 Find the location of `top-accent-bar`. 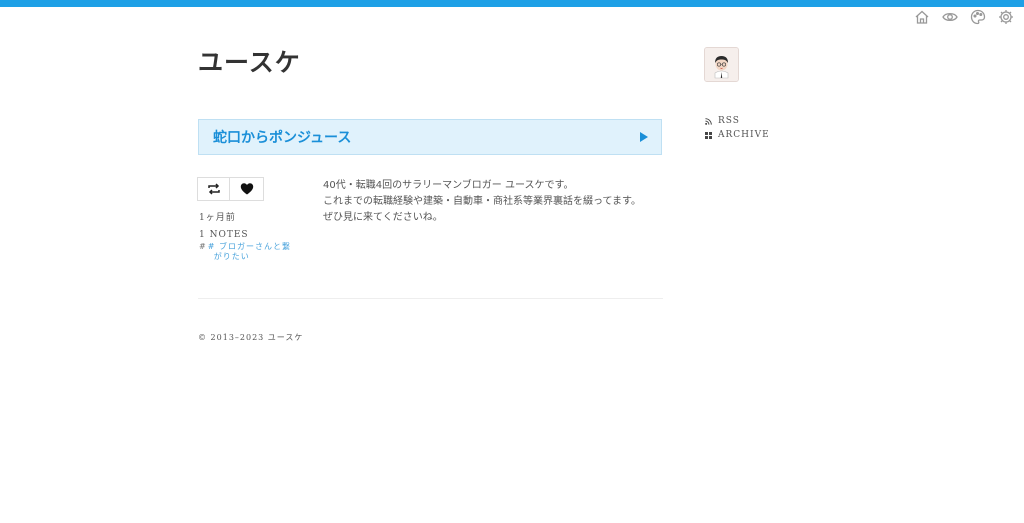

top-accent-bar is located at coordinates (512, 3).